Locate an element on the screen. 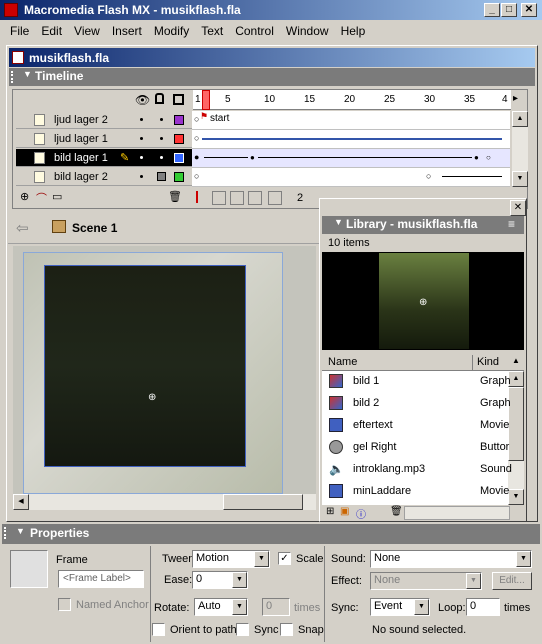 The image size is (542, 644). rotate-select: Auto ▼ is located at coordinates (221, 607).